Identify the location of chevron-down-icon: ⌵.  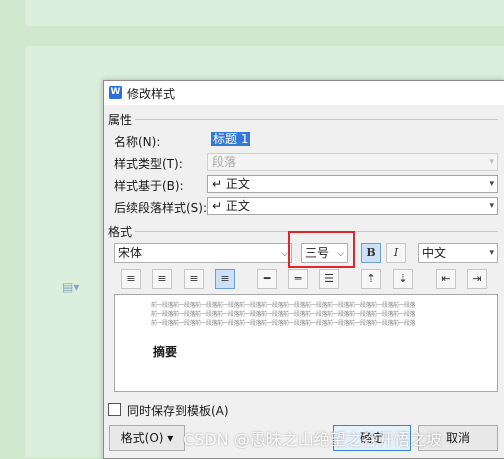
(284, 254).